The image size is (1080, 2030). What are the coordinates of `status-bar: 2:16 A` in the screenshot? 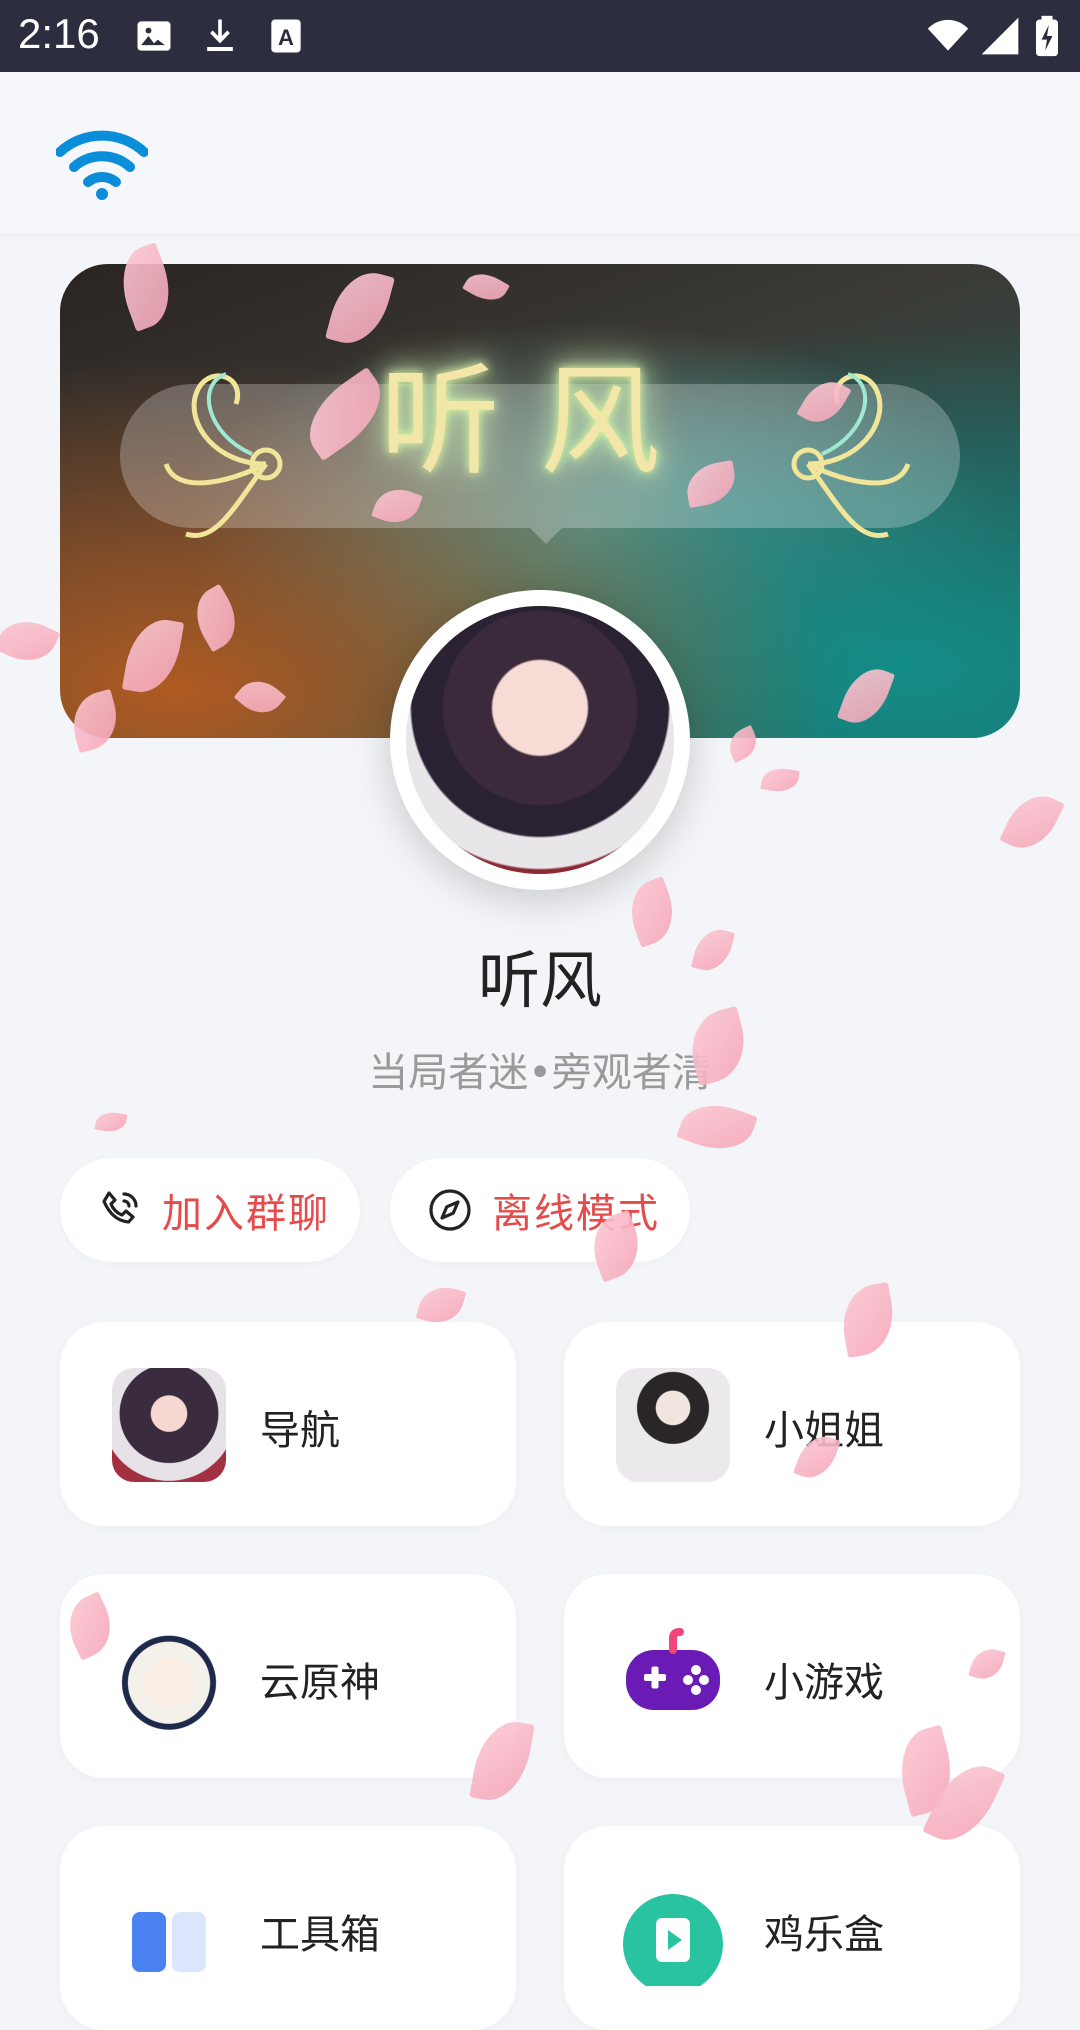 It's located at (540, 36).